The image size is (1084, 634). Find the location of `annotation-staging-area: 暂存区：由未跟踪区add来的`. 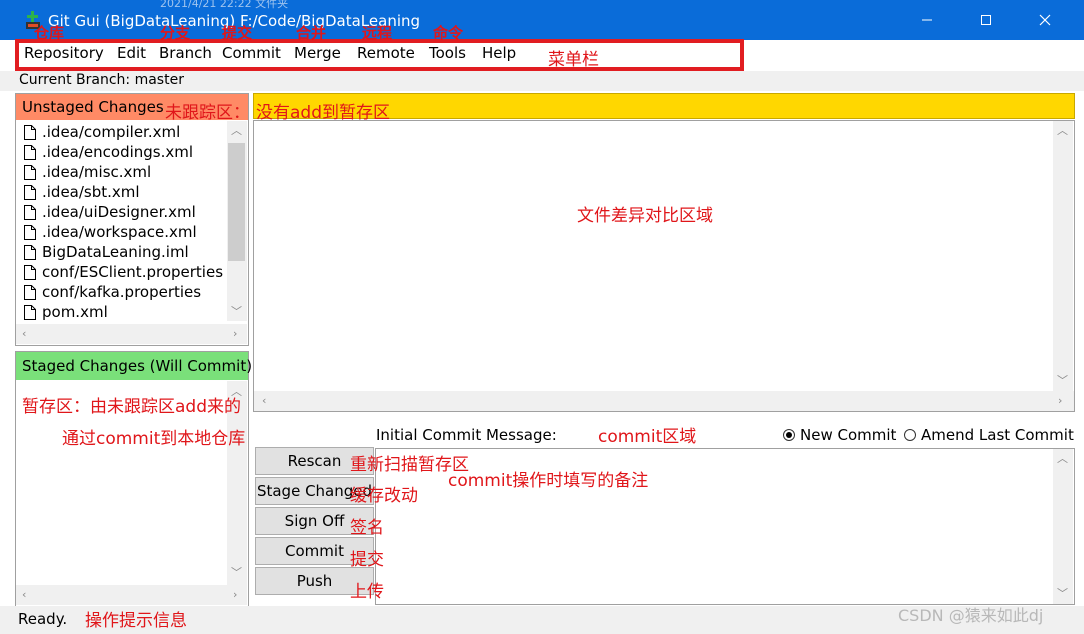

annotation-staging-area: 暂存区：由未跟踪区add来的 is located at coordinates (131, 407).